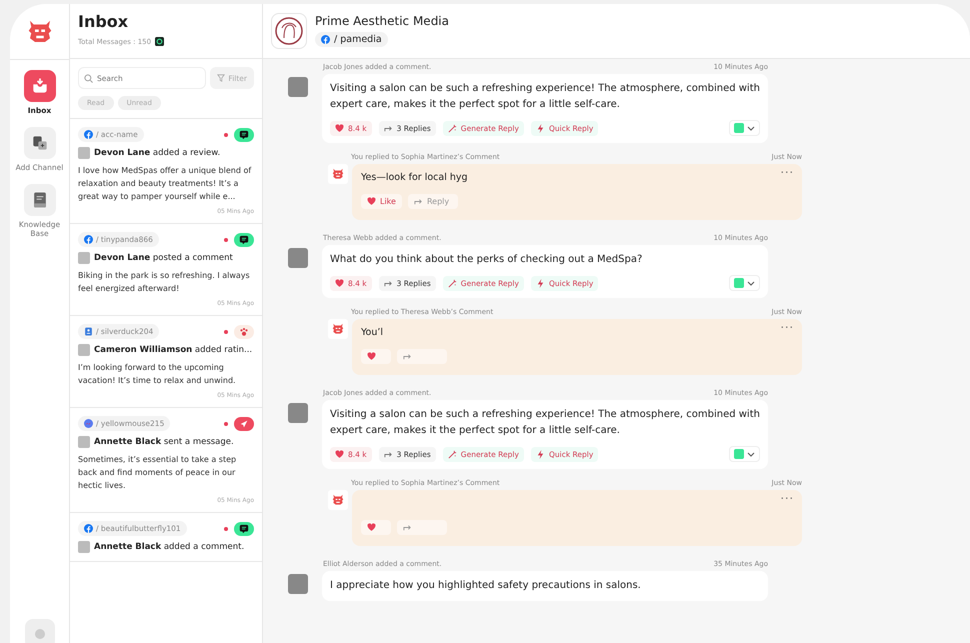 The width and height of the screenshot is (970, 643). Describe the element at coordinates (486, 586) in the screenshot. I see `comment-text: I appreciate how you highlighted safety precautions in salons.` at that location.